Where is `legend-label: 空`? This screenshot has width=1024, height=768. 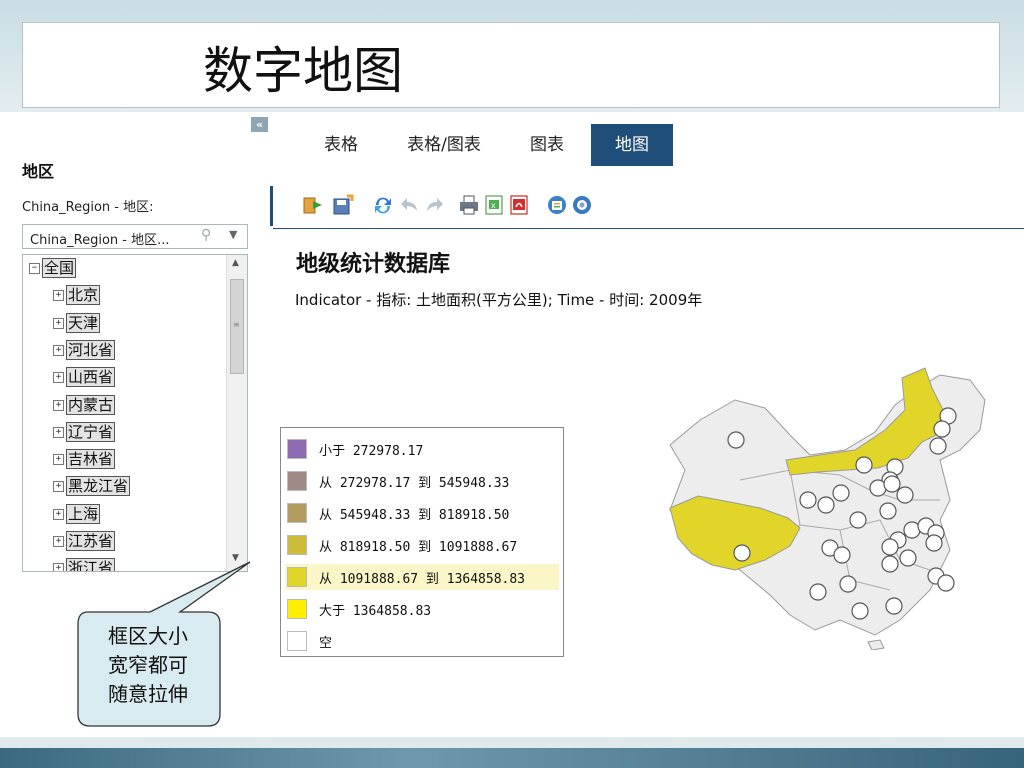
legend-label: 空 is located at coordinates (326, 643).